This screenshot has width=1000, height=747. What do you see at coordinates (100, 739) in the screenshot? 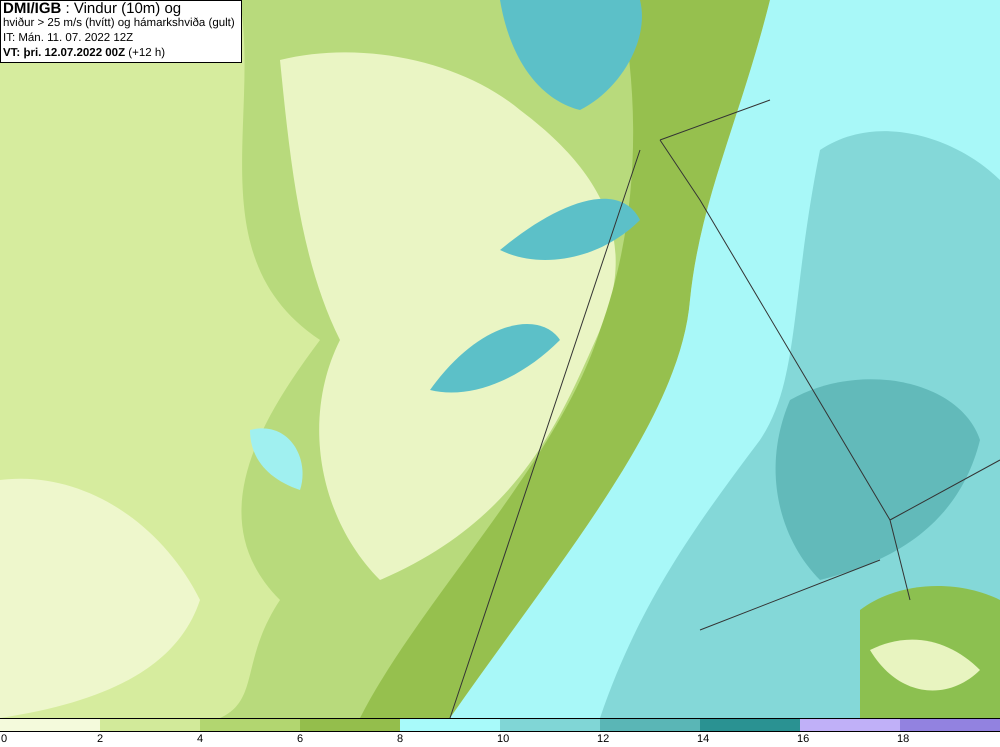
I see `legend-tick-label: 2` at bounding box center [100, 739].